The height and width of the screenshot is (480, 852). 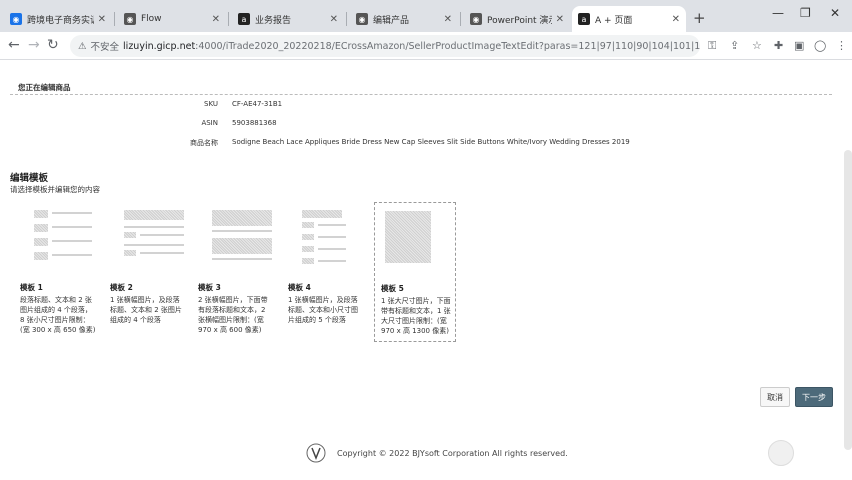 I want to click on tab-label: Flow, so click(x=151, y=19).